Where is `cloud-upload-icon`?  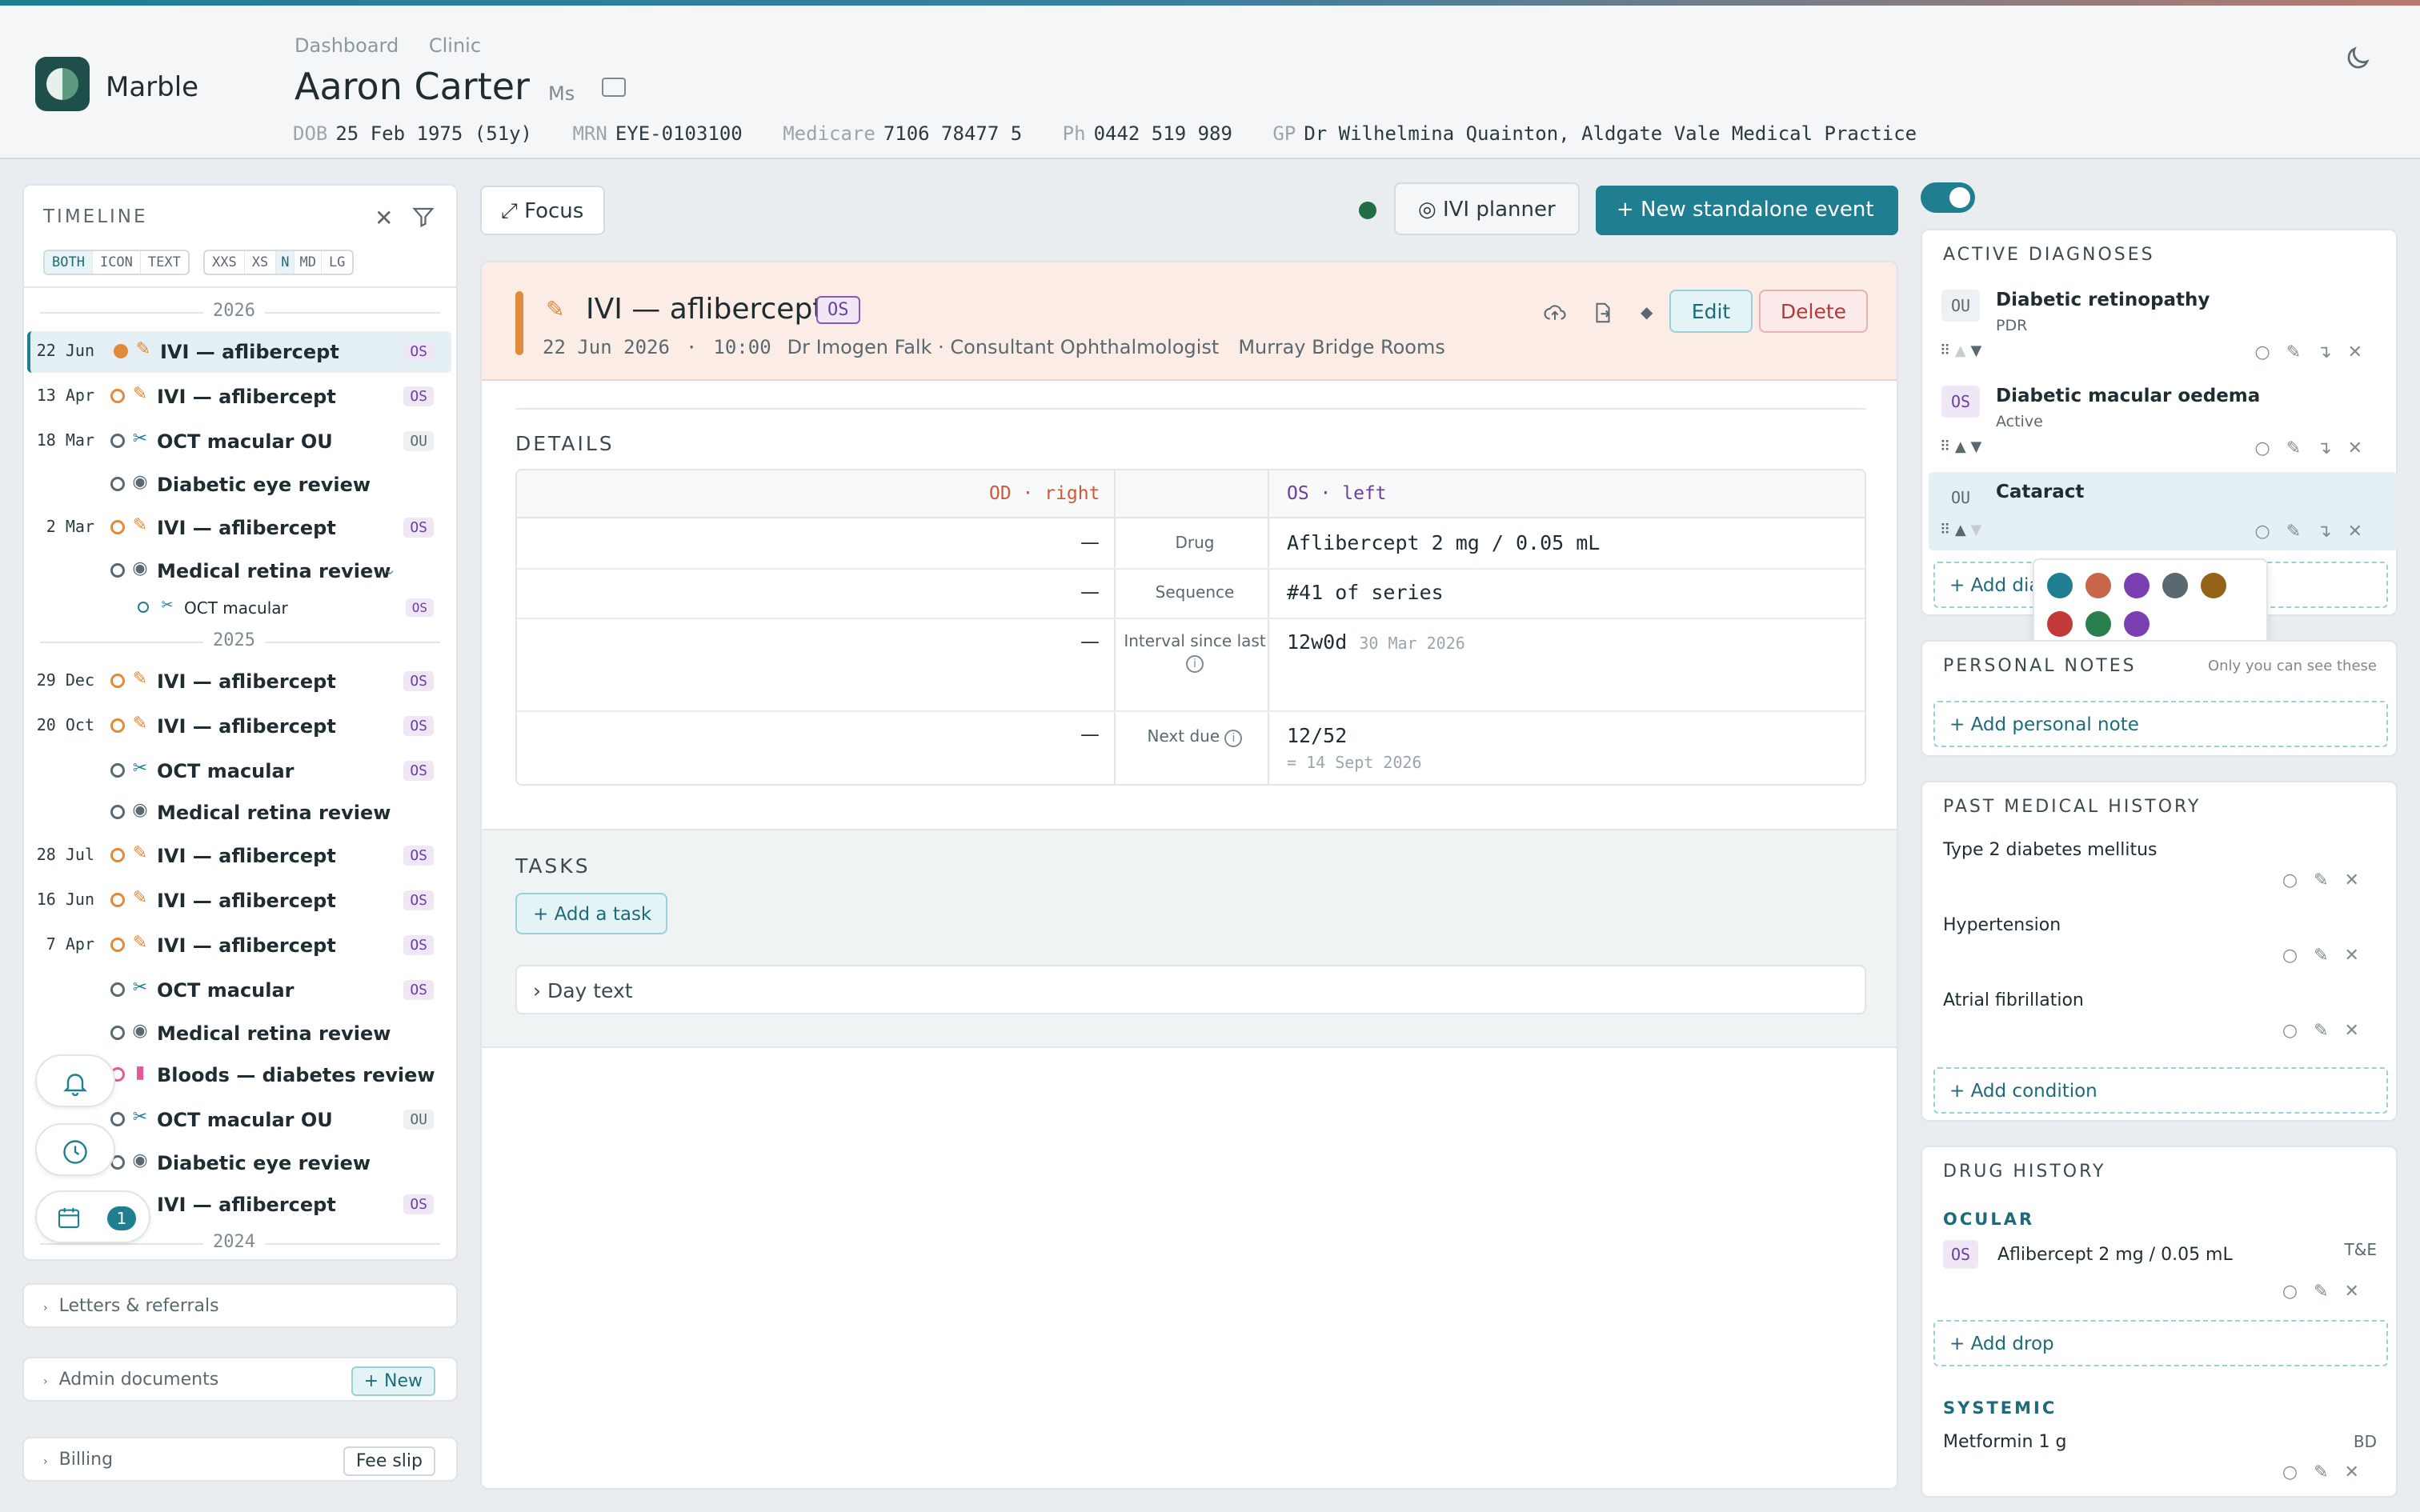 cloud-upload-icon is located at coordinates (1555, 313).